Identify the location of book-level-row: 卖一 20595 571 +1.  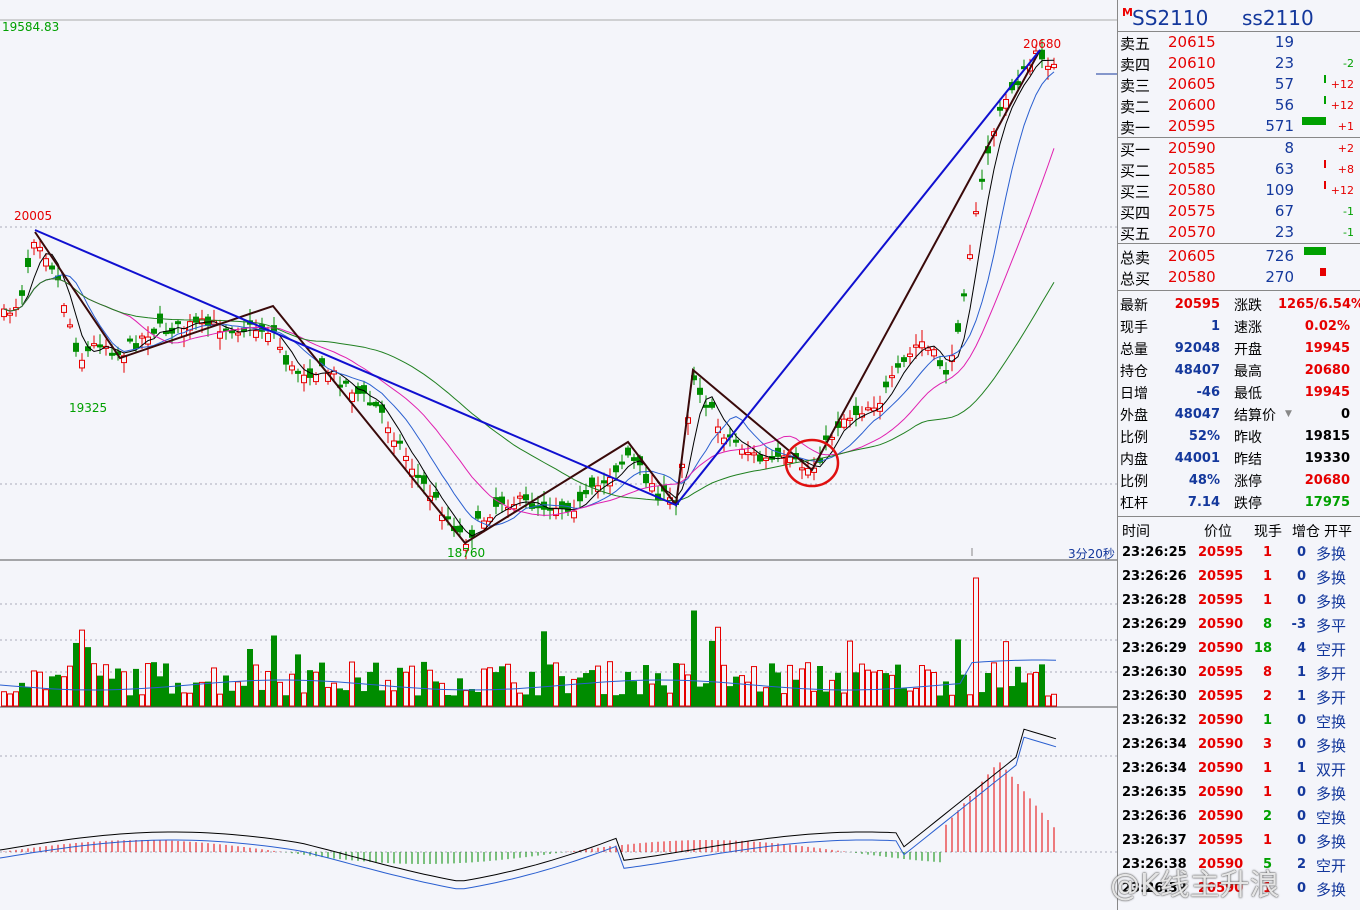
(1239, 126).